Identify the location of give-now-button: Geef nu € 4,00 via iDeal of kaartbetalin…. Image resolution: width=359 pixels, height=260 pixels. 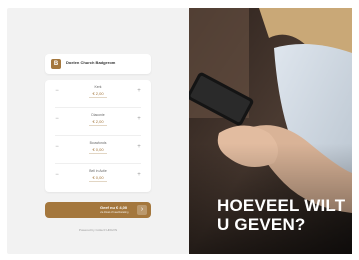
(98, 210).